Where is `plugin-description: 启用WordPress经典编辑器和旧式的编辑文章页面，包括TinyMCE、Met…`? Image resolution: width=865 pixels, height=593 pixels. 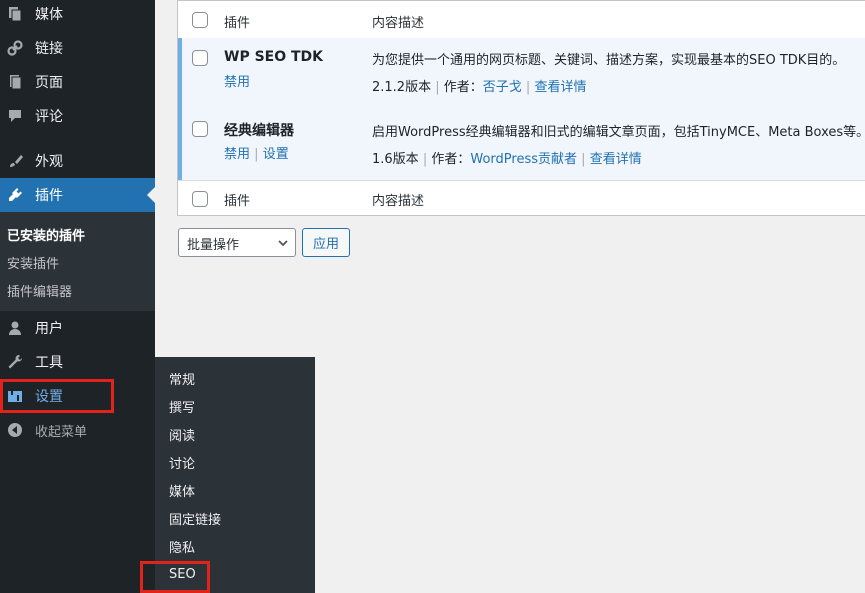 plugin-description: 启用WordPress经典编辑器和旧式的编辑文章页面，包括TinyMCE、Met… is located at coordinates (618, 132).